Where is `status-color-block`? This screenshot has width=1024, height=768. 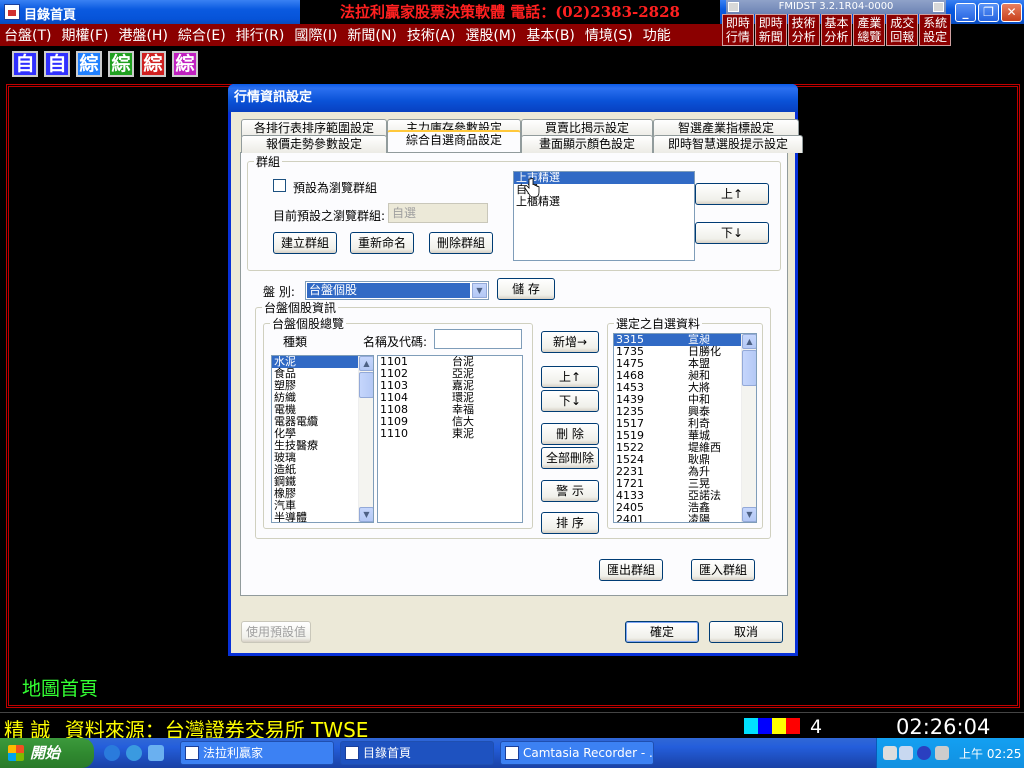 status-color-block is located at coordinates (765, 726).